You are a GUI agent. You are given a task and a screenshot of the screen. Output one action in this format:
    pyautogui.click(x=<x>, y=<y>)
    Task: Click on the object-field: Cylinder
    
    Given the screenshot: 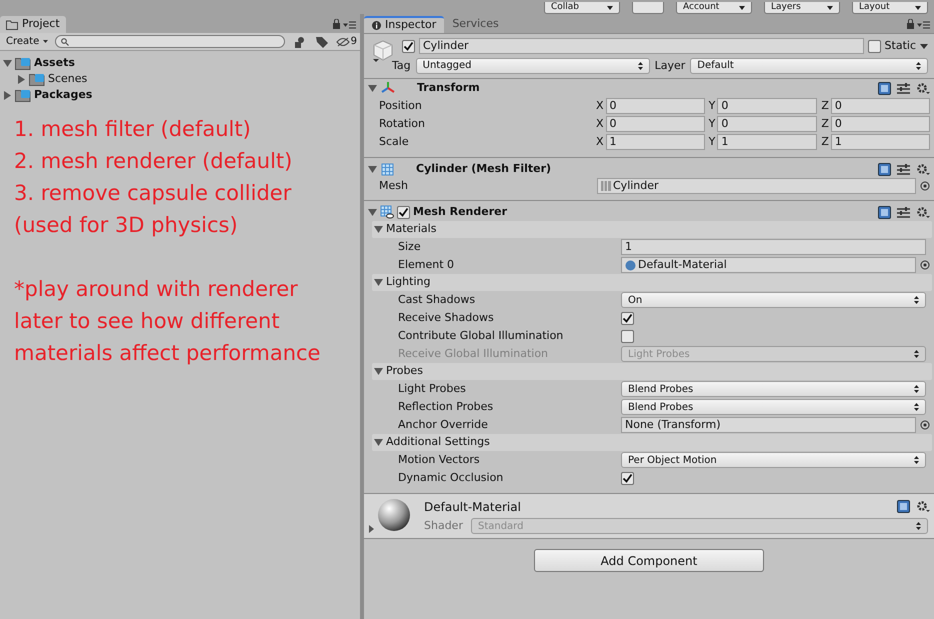 What is the action you would take?
    pyautogui.click(x=756, y=186)
    